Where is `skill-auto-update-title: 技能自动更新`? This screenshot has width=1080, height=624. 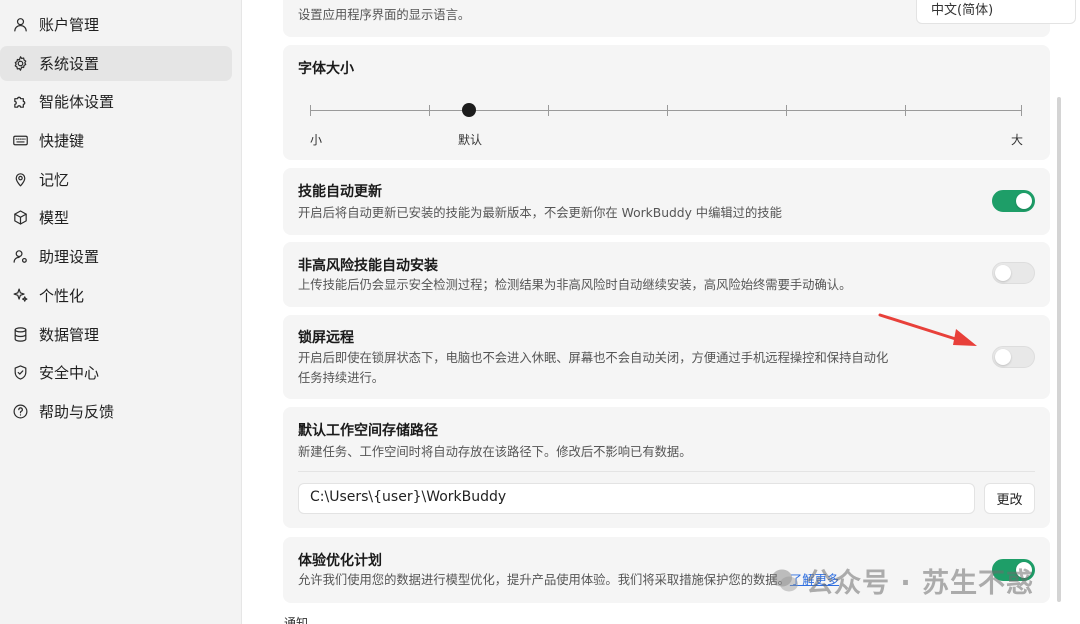
skill-auto-update-title: 技能自动更新 is located at coordinates (340, 192).